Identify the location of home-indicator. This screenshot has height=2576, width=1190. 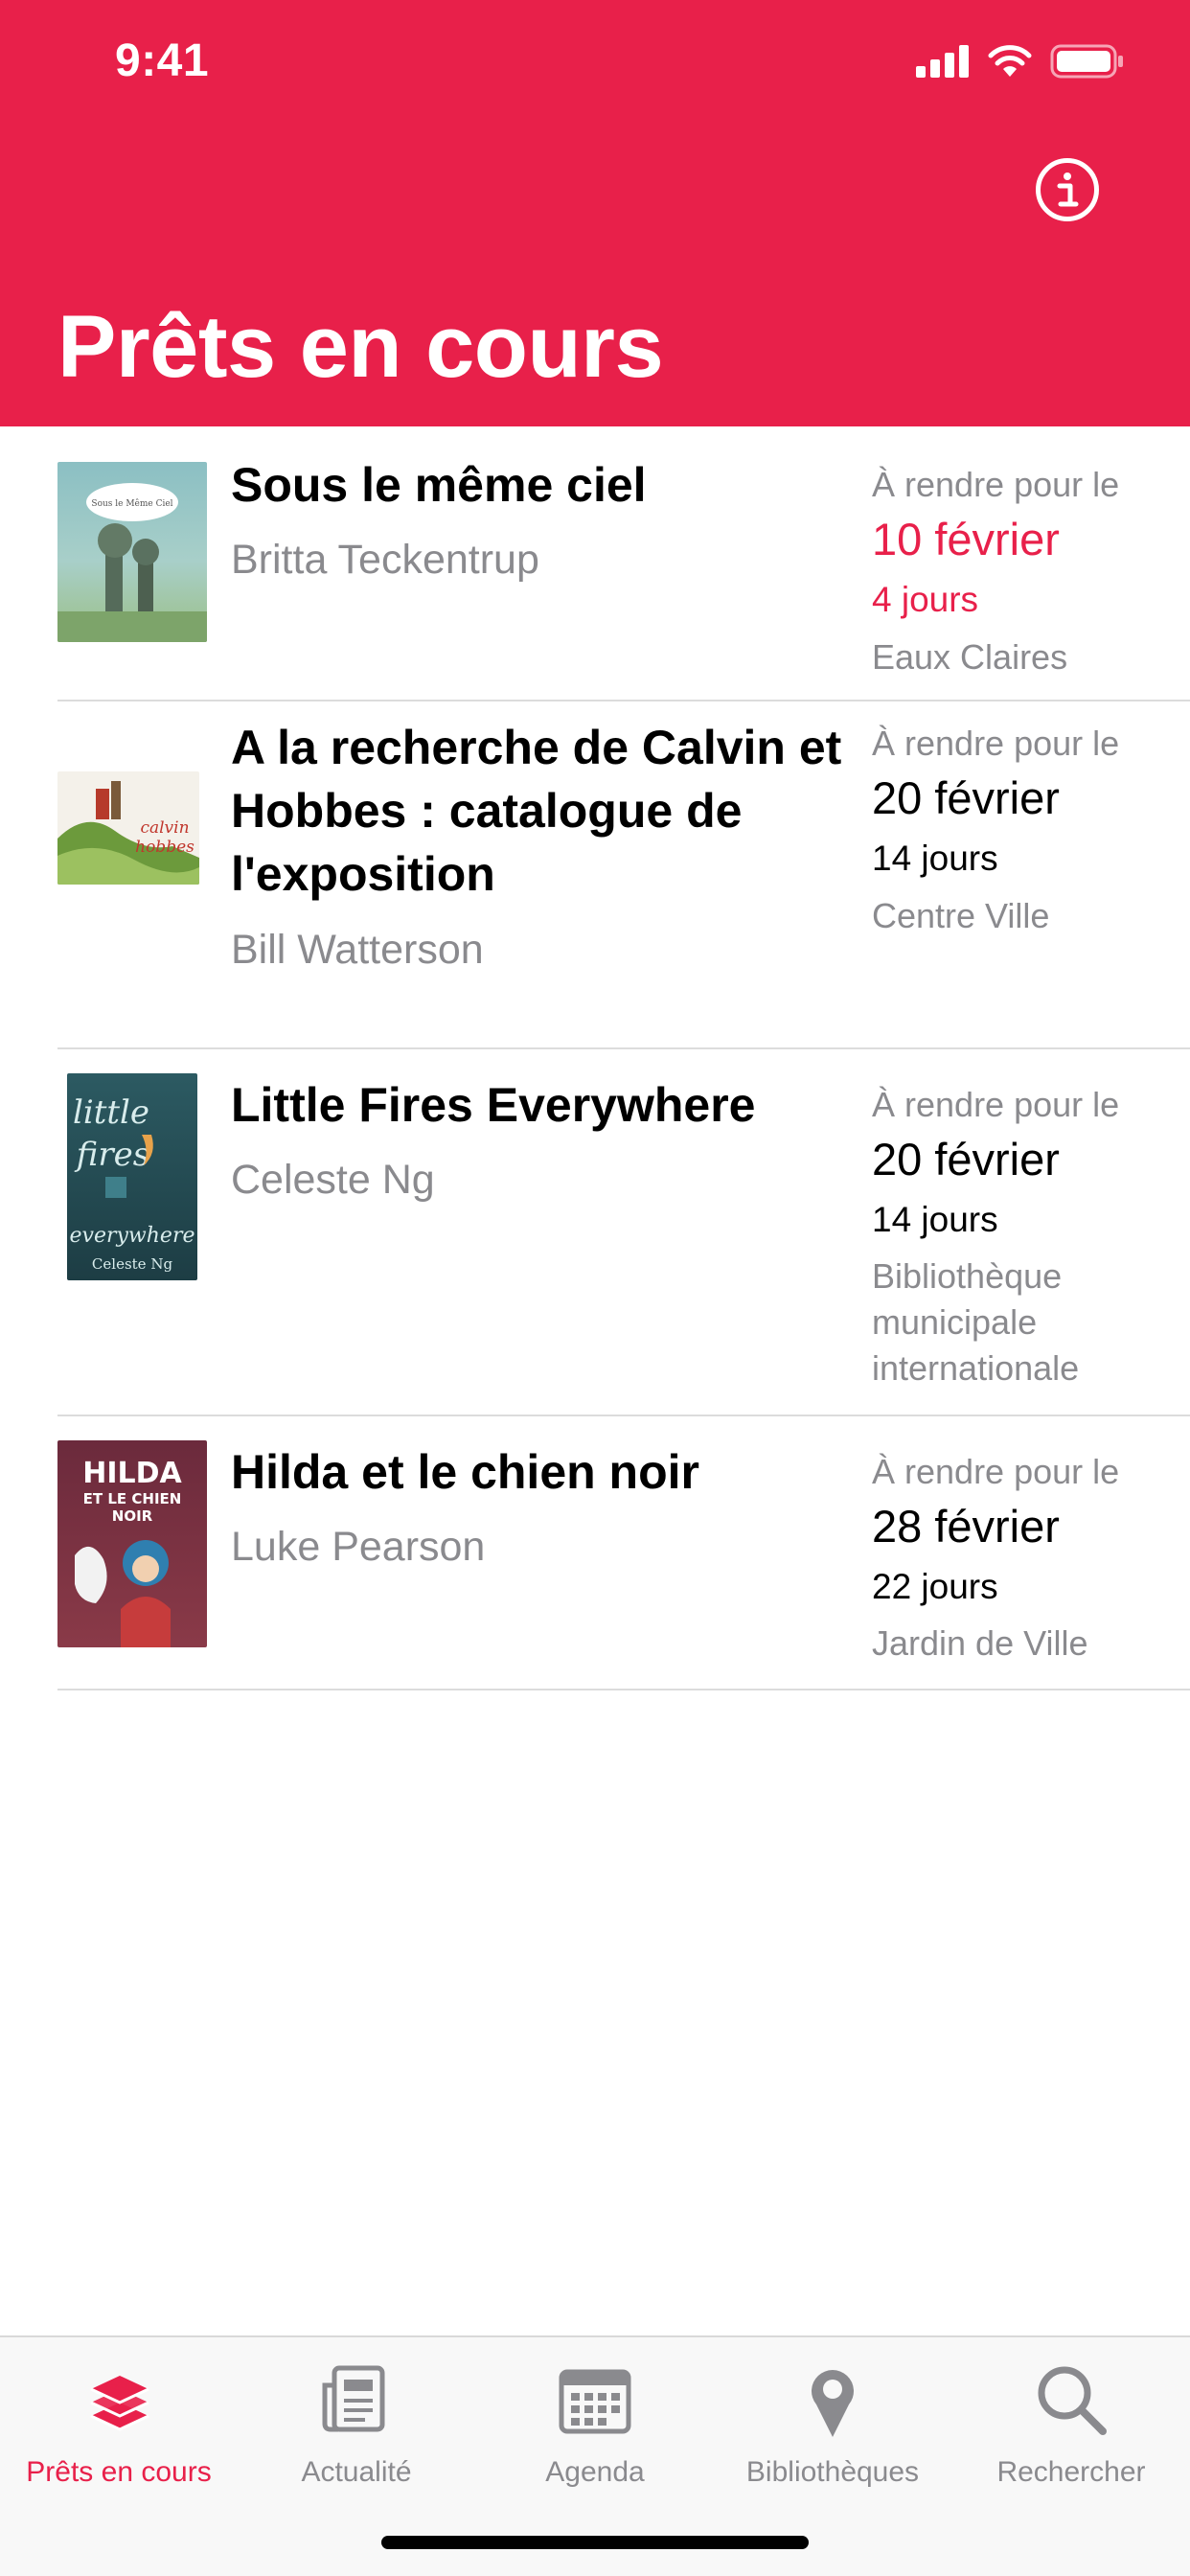
(595, 2542).